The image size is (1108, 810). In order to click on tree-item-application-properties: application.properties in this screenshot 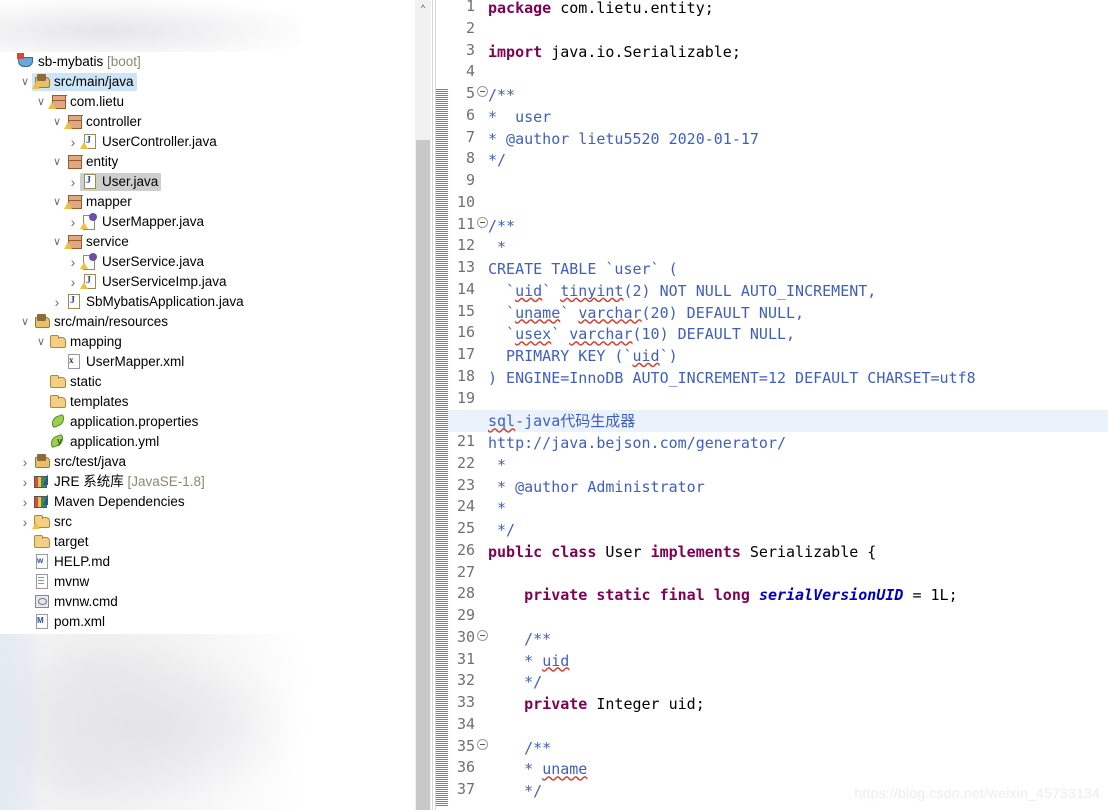, I will do `click(205, 422)`.